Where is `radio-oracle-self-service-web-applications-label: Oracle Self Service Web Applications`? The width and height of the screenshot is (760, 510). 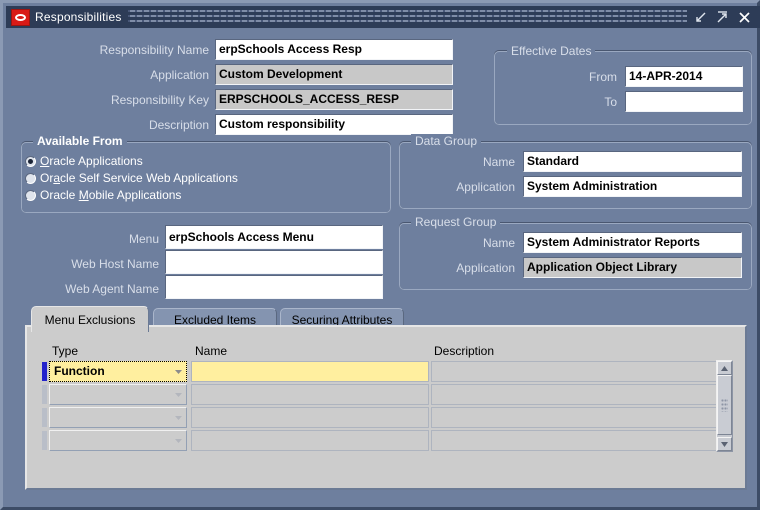
radio-oracle-self-service-web-applications-label: Oracle Self Service Web Applications is located at coordinates (139, 178).